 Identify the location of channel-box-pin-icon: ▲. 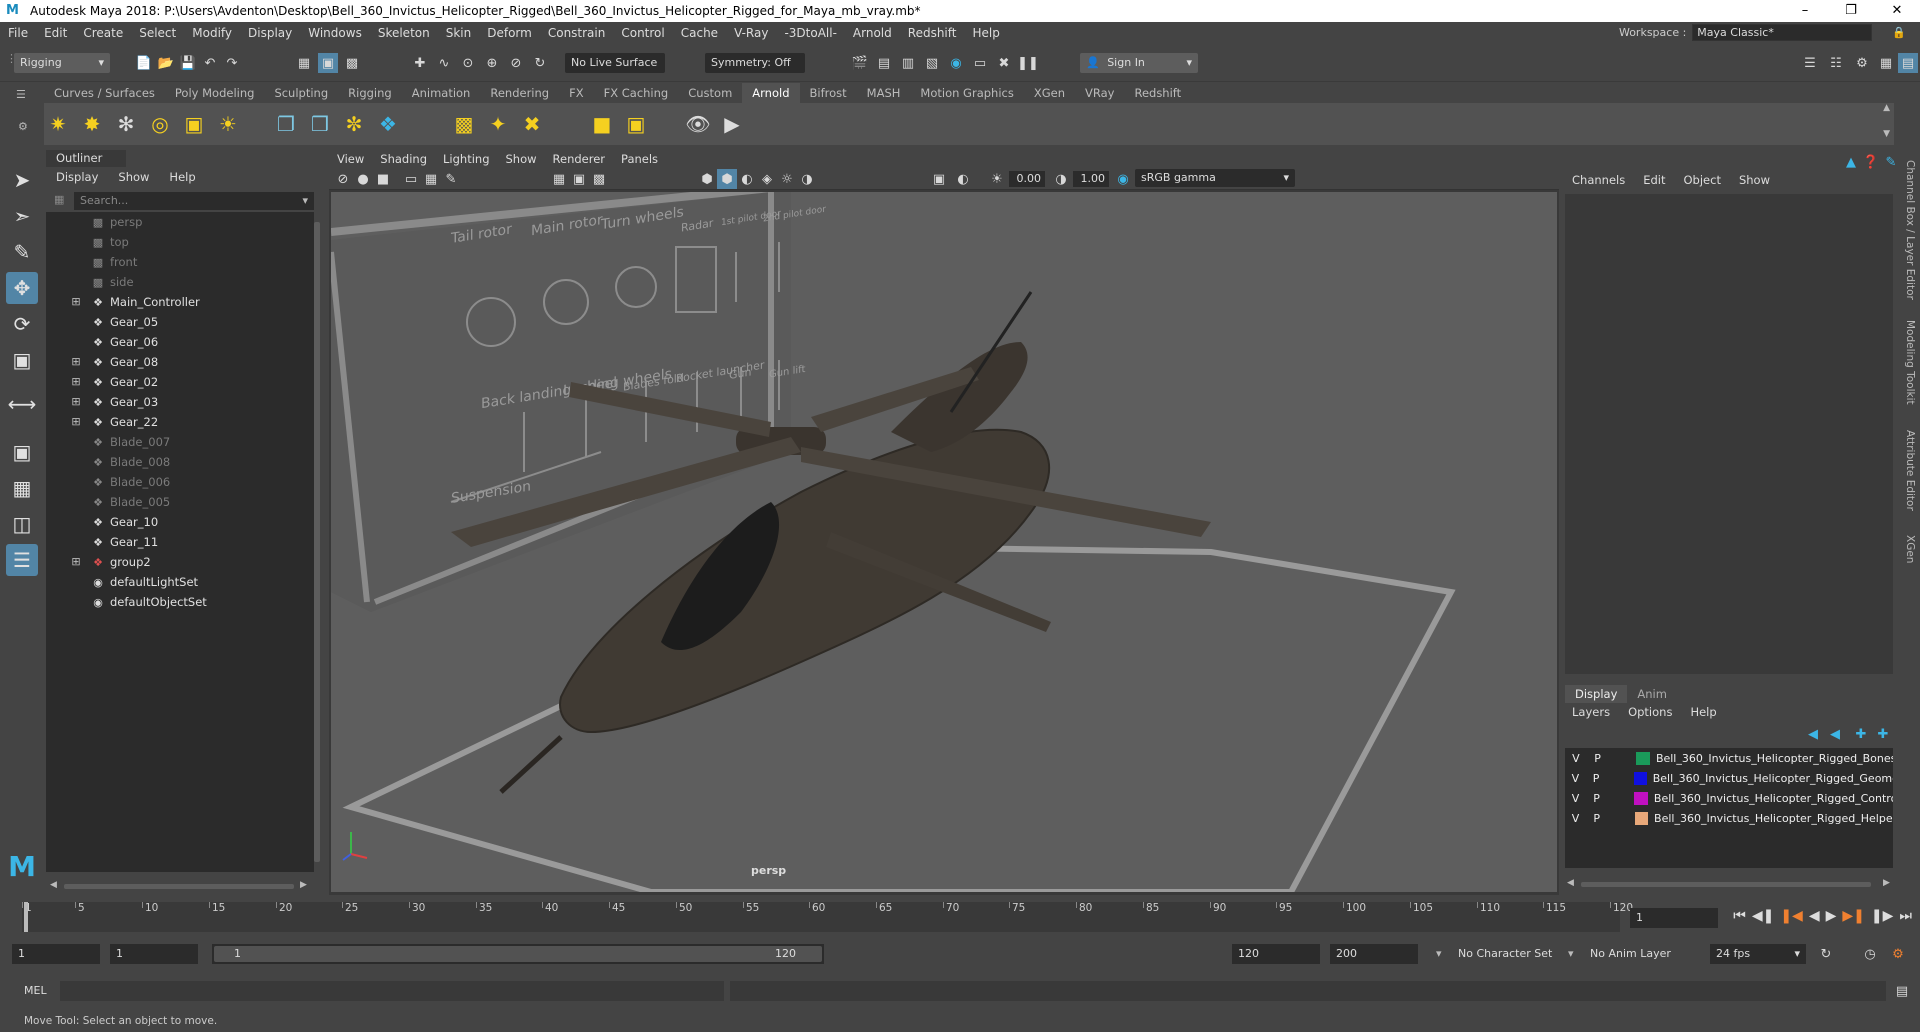
(1851, 162).